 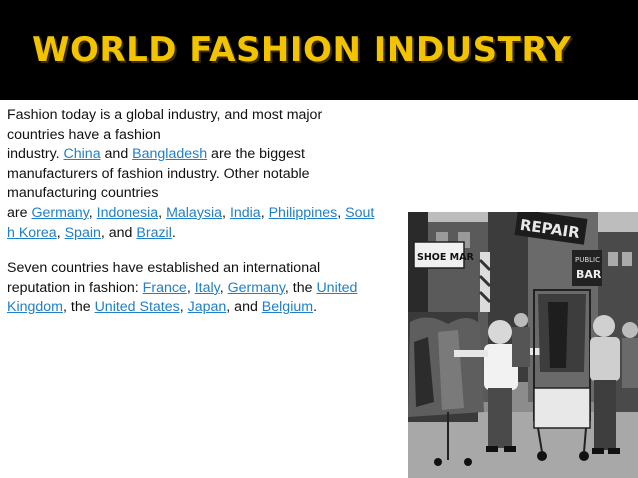 I want to click on link-japan: Japan, so click(x=207, y=307).